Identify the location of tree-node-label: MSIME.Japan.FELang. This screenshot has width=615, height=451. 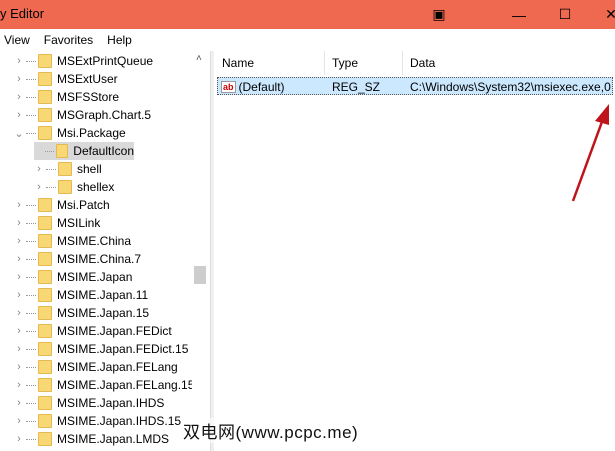
(117, 367).